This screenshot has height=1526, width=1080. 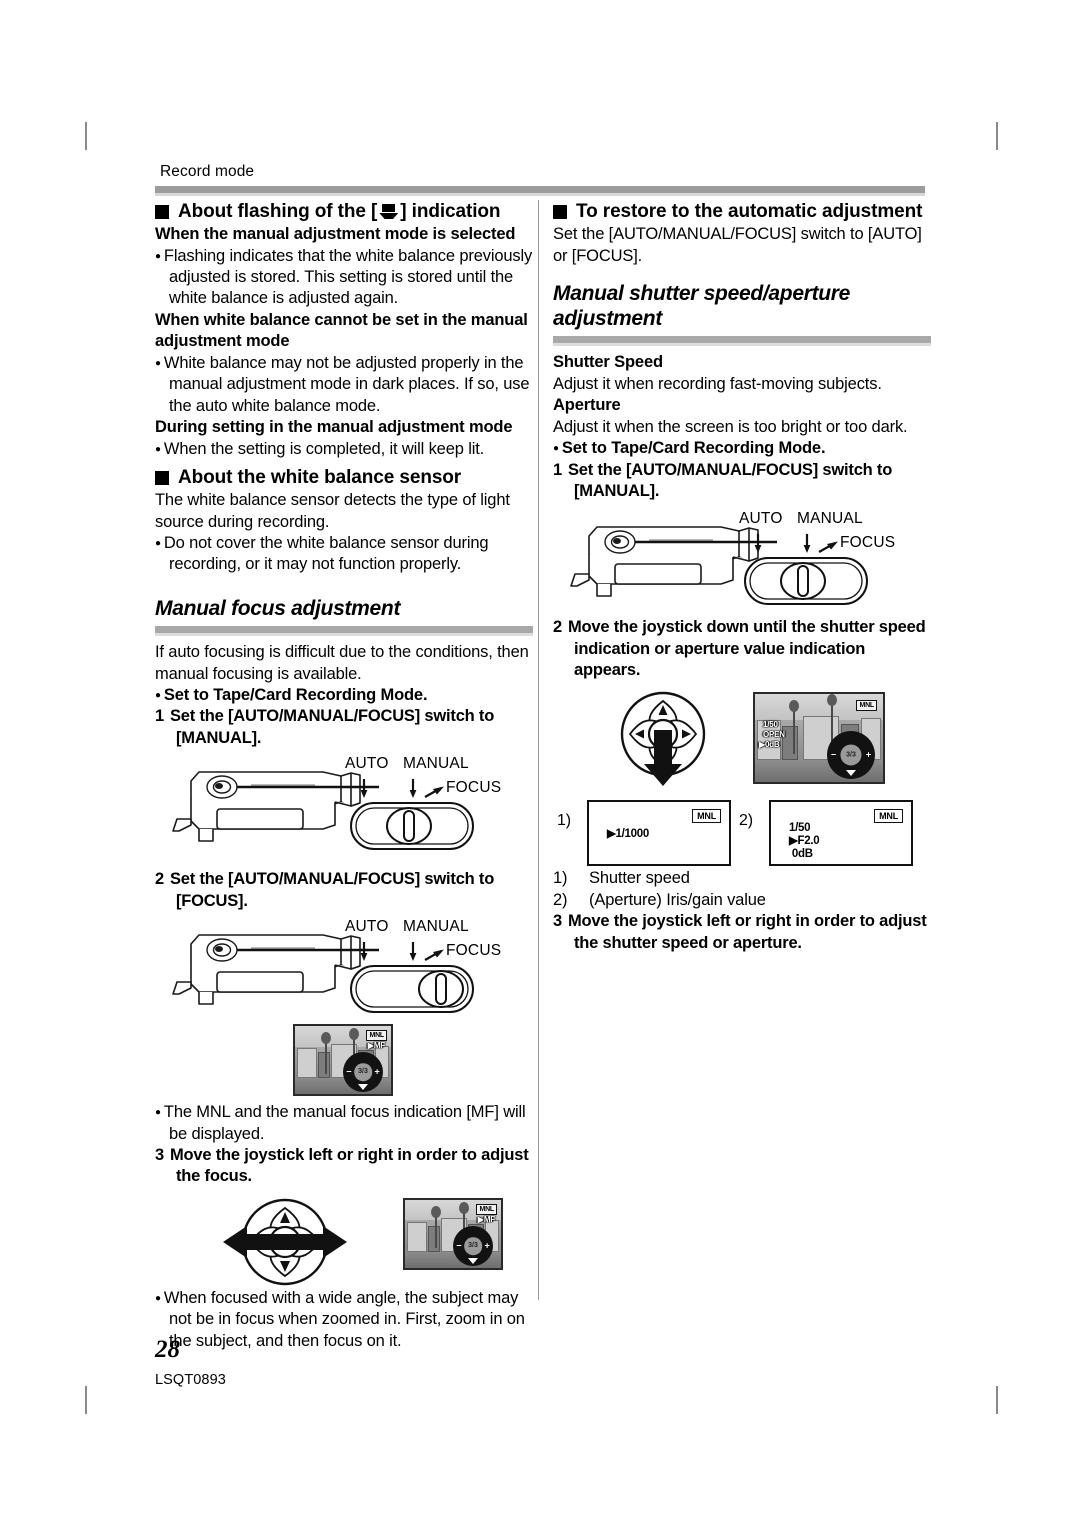 I want to click on column-divider, so click(x=538, y=750).